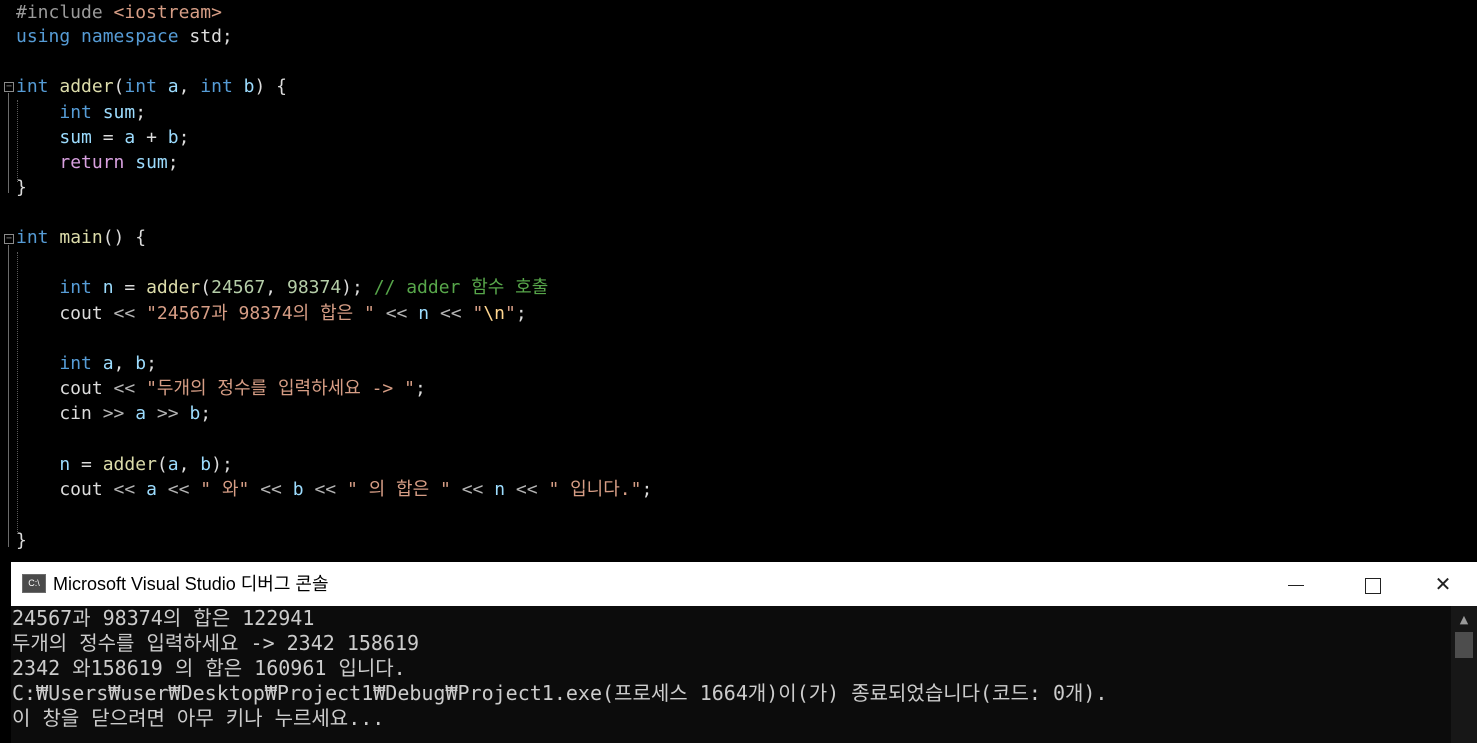 The width and height of the screenshot is (1477, 743). I want to click on code-line: return sum;, so click(97, 162).